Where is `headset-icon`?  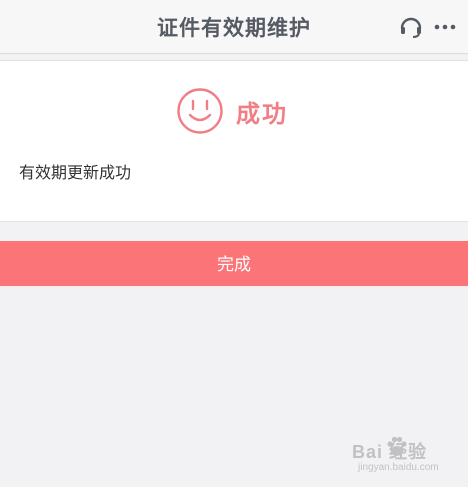 headset-icon is located at coordinates (411, 27).